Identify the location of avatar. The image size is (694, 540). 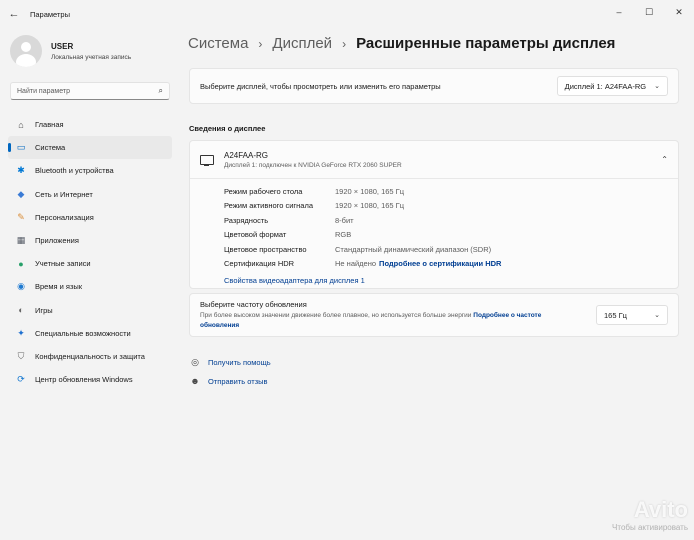
(26, 51).